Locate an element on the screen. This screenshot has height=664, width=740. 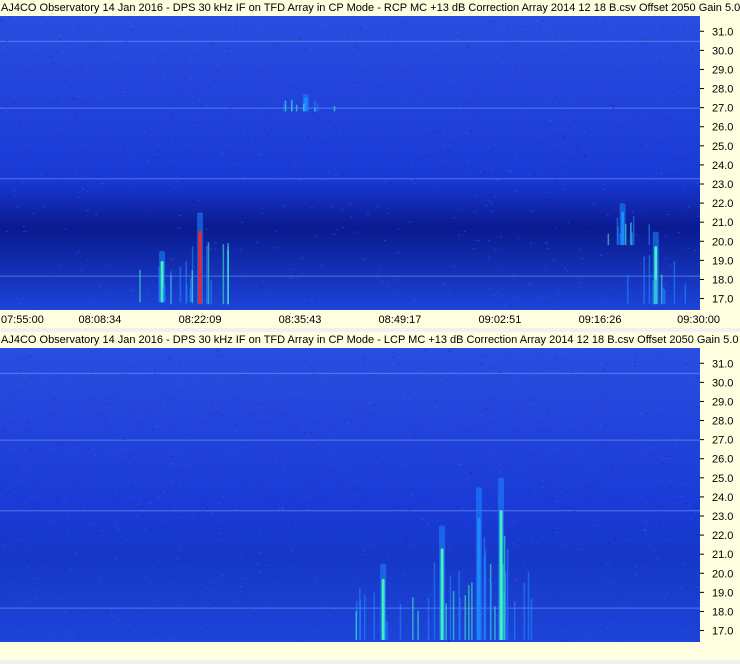
freq-tick-label: 25.0 is located at coordinates (722, 479).